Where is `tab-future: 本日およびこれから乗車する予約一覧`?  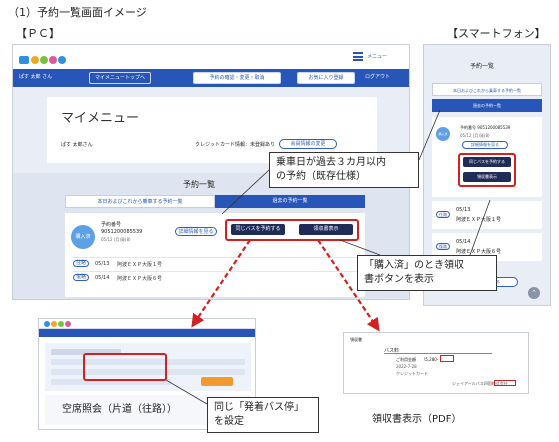 tab-future: 本日およびこれから乗車する予約一覧 is located at coordinates (140, 201).